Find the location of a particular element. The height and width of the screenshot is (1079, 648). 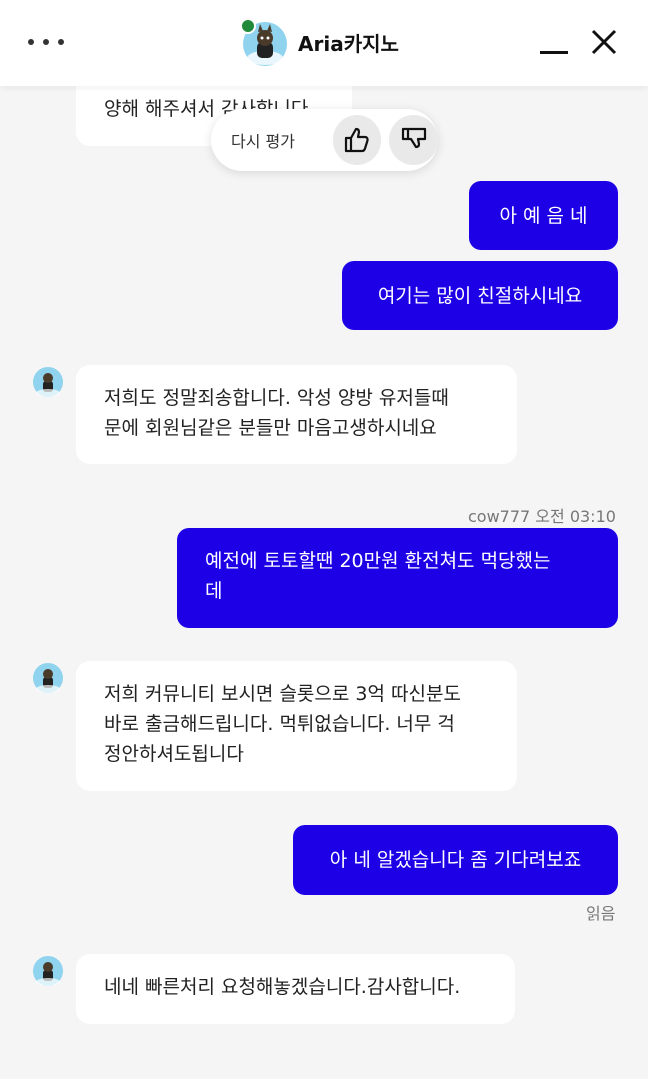

chat-header: Aria카지노 is located at coordinates (324, 43).